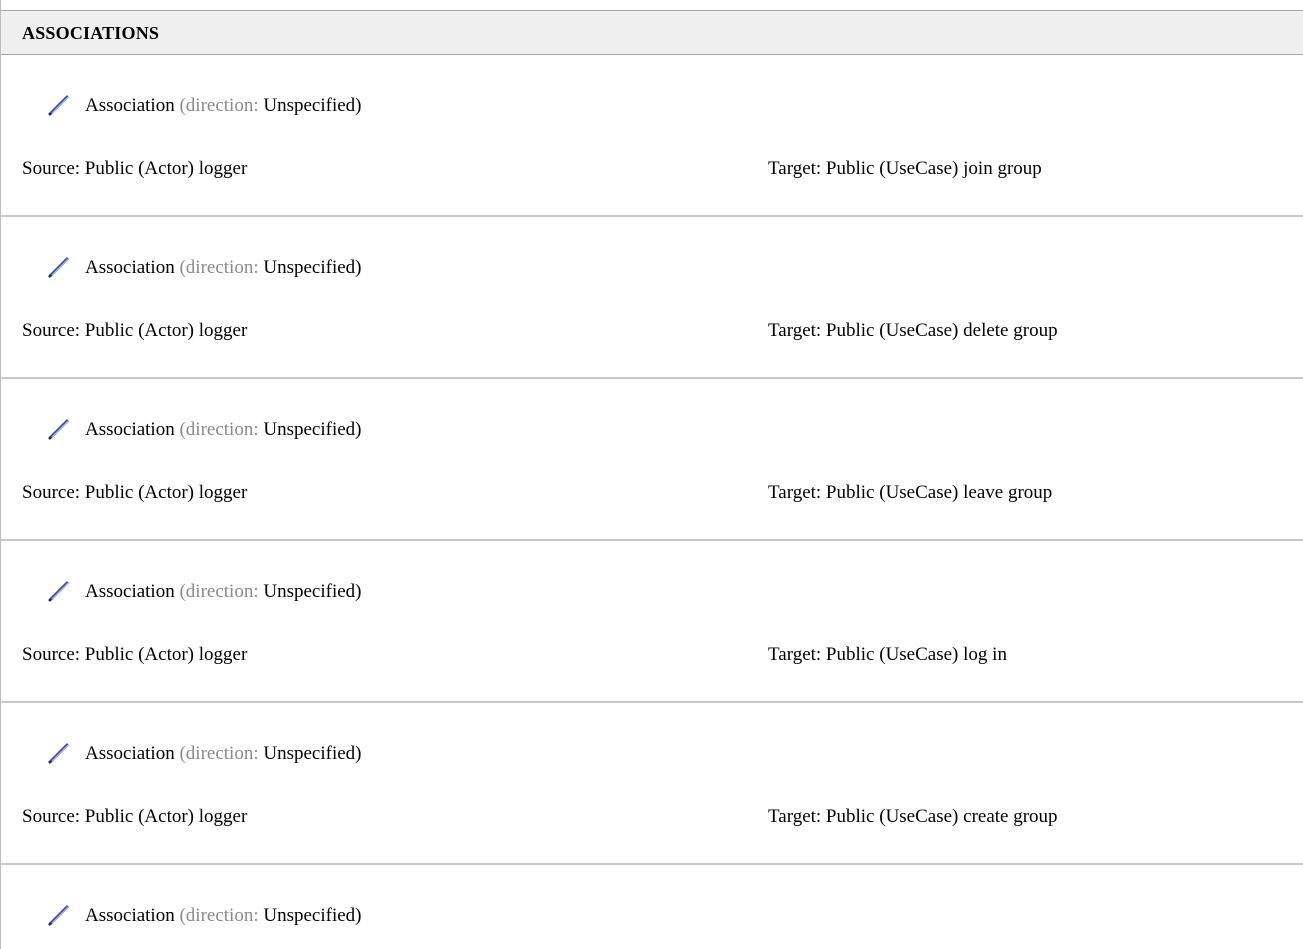  I want to click on section-title: ASSOCIATIONS, so click(91, 33).